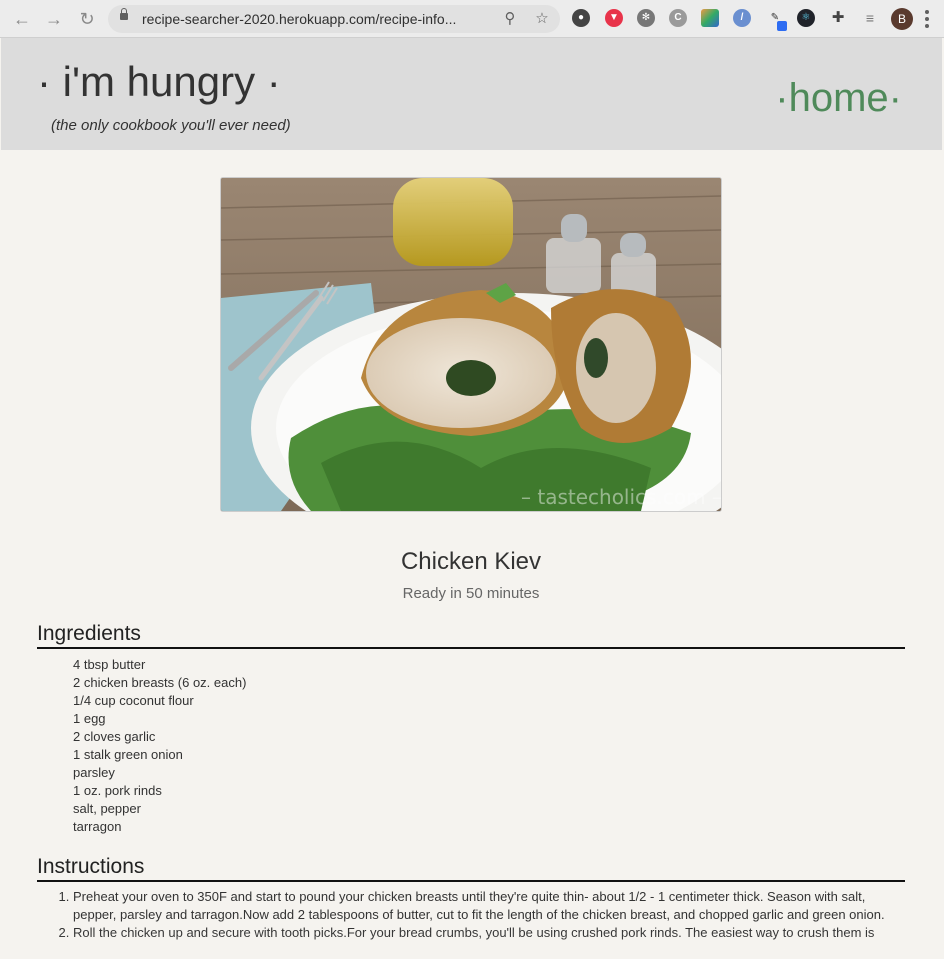 The height and width of the screenshot is (959, 944). Describe the element at coordinates (128, 754) in the screenshot. I see `ingredient-item: 1 stalk green onion` at that location.